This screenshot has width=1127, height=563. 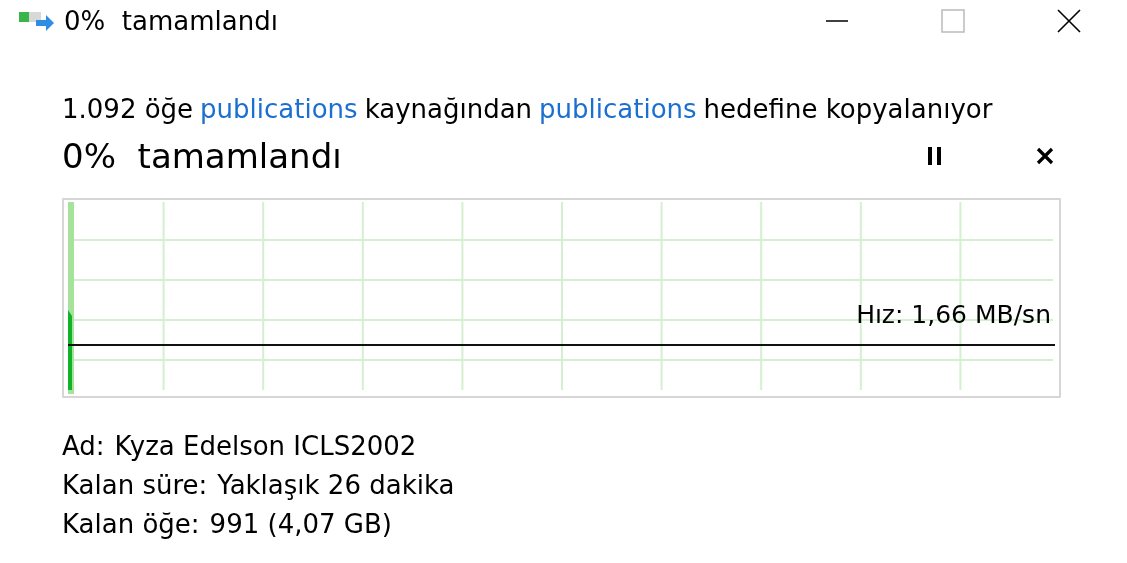 I want to click on copy-icon, so click(x=37, y=21).